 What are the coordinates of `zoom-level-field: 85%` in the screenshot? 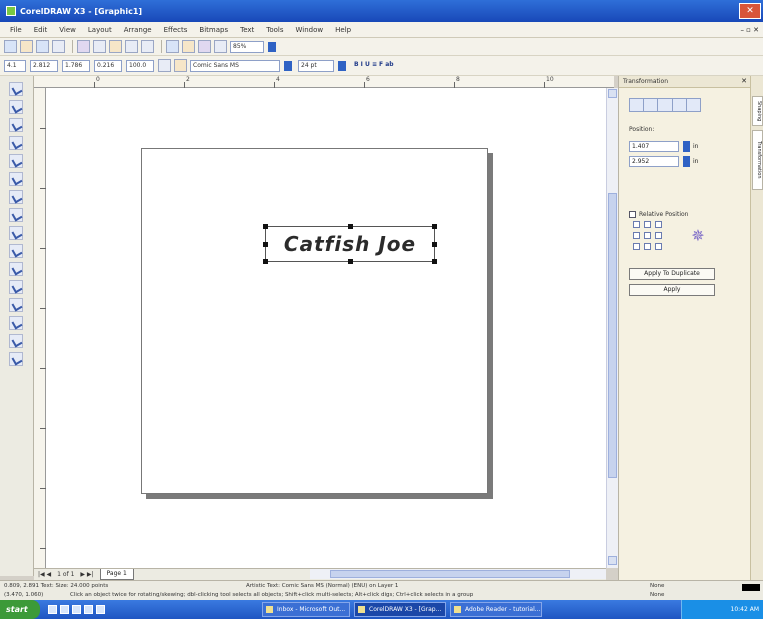 It's located at (247, 46).